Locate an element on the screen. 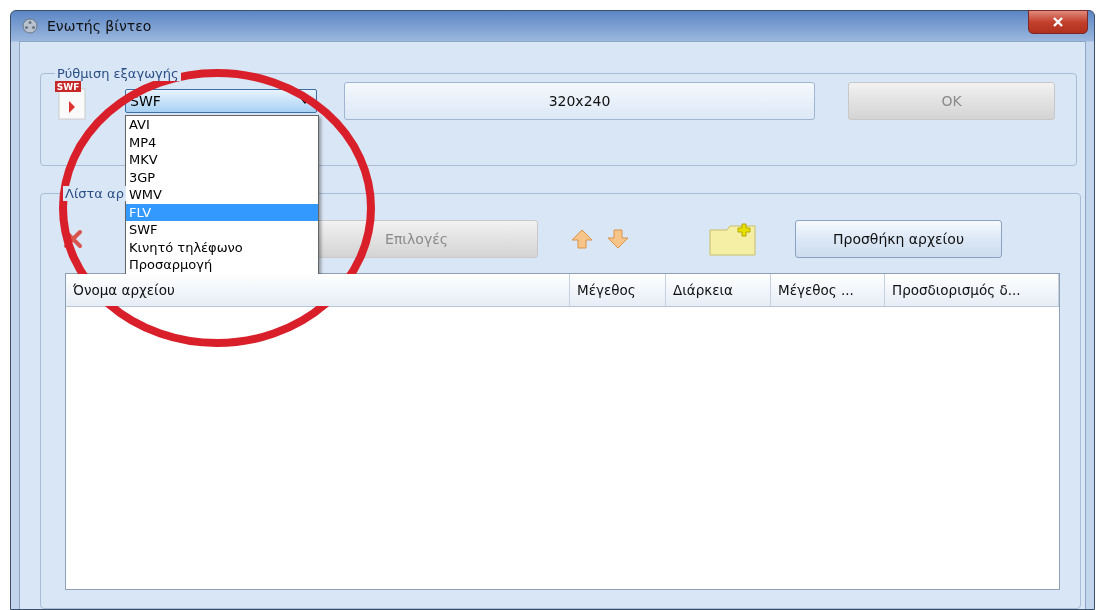 The width and height of the screenshot is (1105, 610). format-option: MKV is located at coordinates (222, 160).